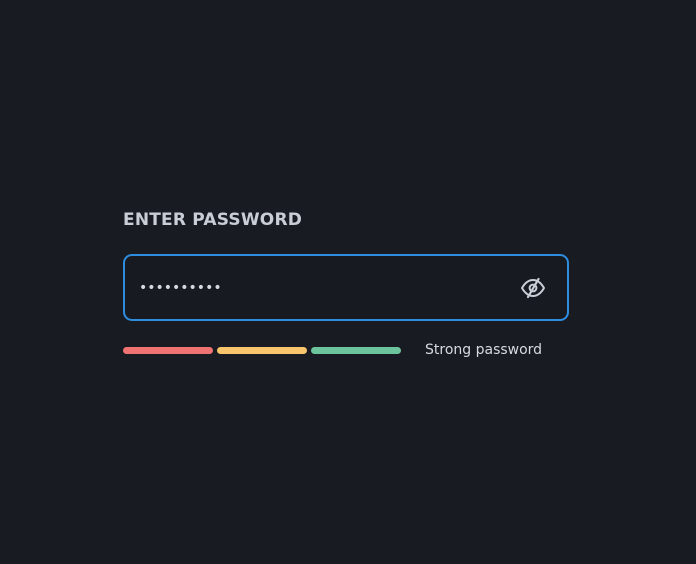 Image resolution: width=696 pixels, height=564 pixels. I want to click on password-field, so click(346, 287).